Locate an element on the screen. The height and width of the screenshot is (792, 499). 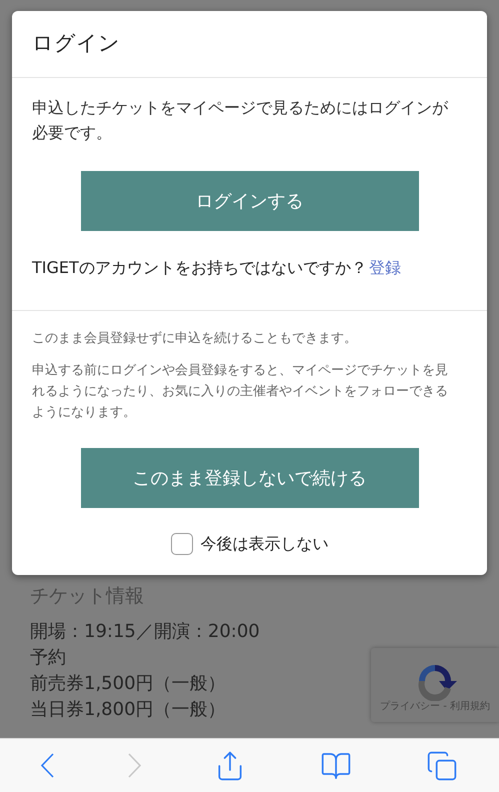
chevron-left-icon is located at coordinates (47, 765).